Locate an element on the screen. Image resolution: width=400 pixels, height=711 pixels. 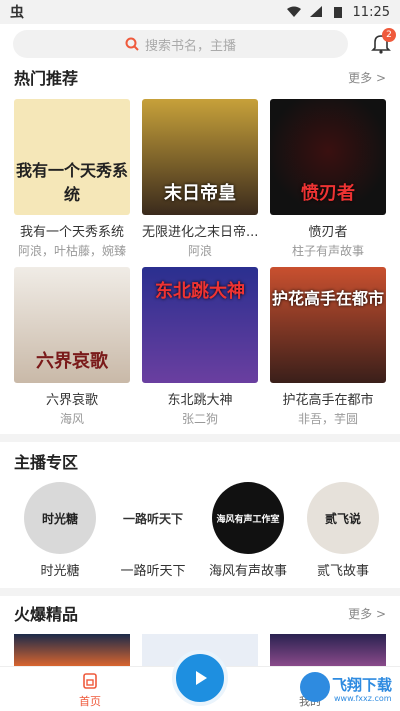
book-card: 我有一个天秀系统 我有一个天秀系统 阿浪，叶枯藤，婉臻 is located at coordinates (72, 179).